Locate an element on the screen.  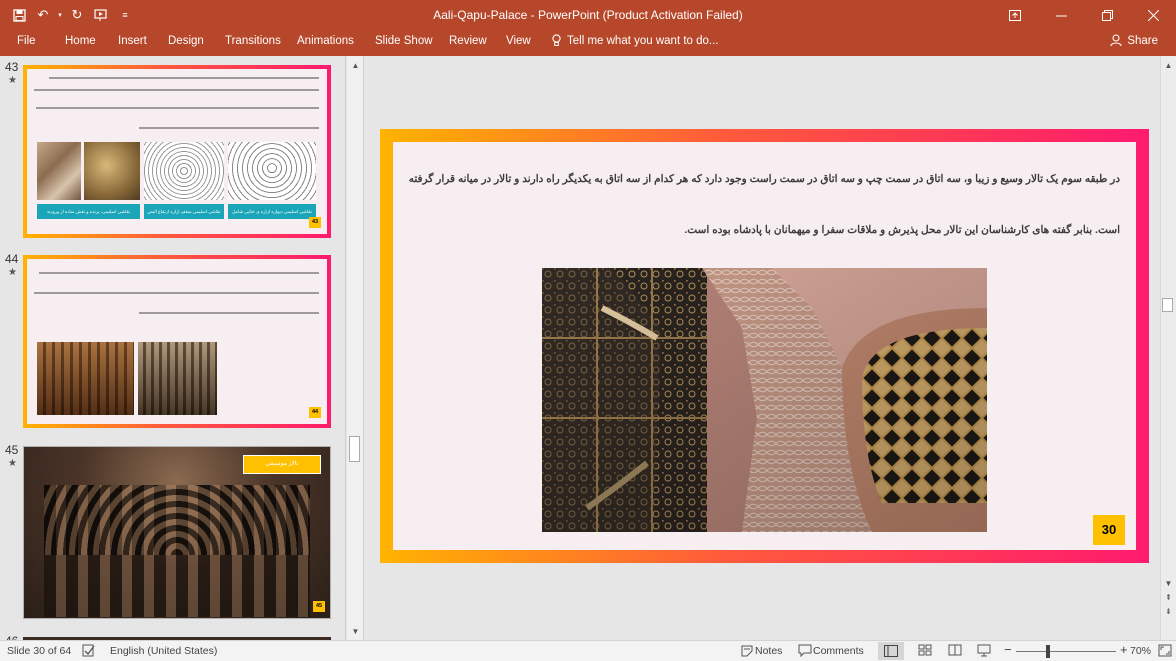
fit-to-window-icon is located at coordinates (1165, 650).